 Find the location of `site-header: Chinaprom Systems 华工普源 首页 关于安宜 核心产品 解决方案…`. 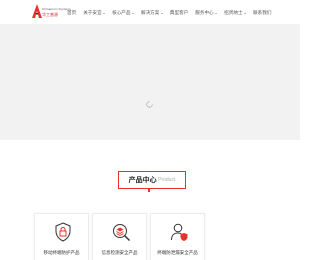

site-header: Chinaprom Systems 华工普源 首页 关于安宜 核心产品 解决方案… is located at coordinates (150, 12).